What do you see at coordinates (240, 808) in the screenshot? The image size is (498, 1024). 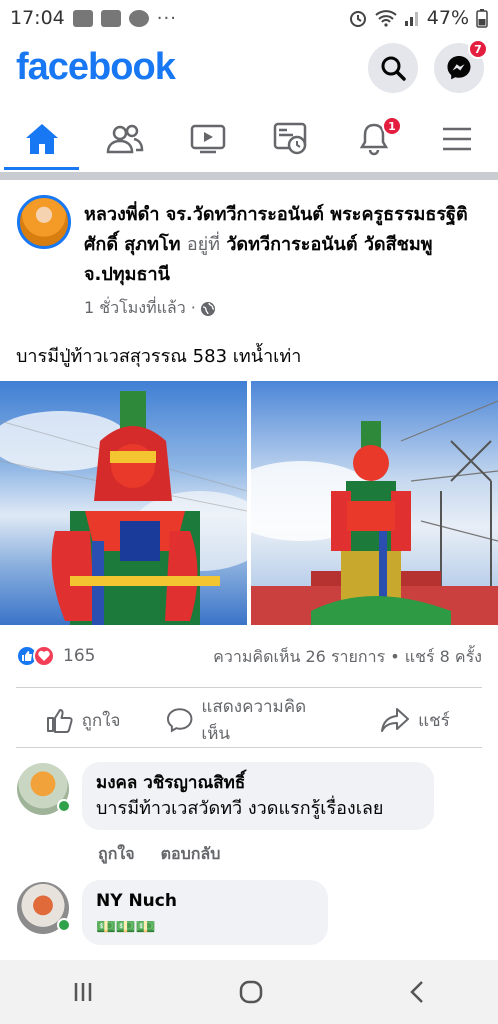 I see `comment-text: บารมีท้าวเวสวัดทวี งวดแรกรู้เรื่องเลย` at bounding box center [240, 808].